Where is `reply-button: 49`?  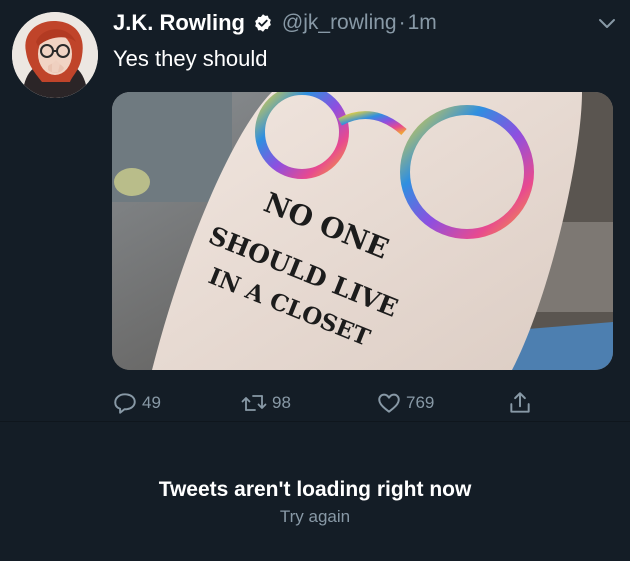 reply-button: 49 is located at coordinates (136, 403).